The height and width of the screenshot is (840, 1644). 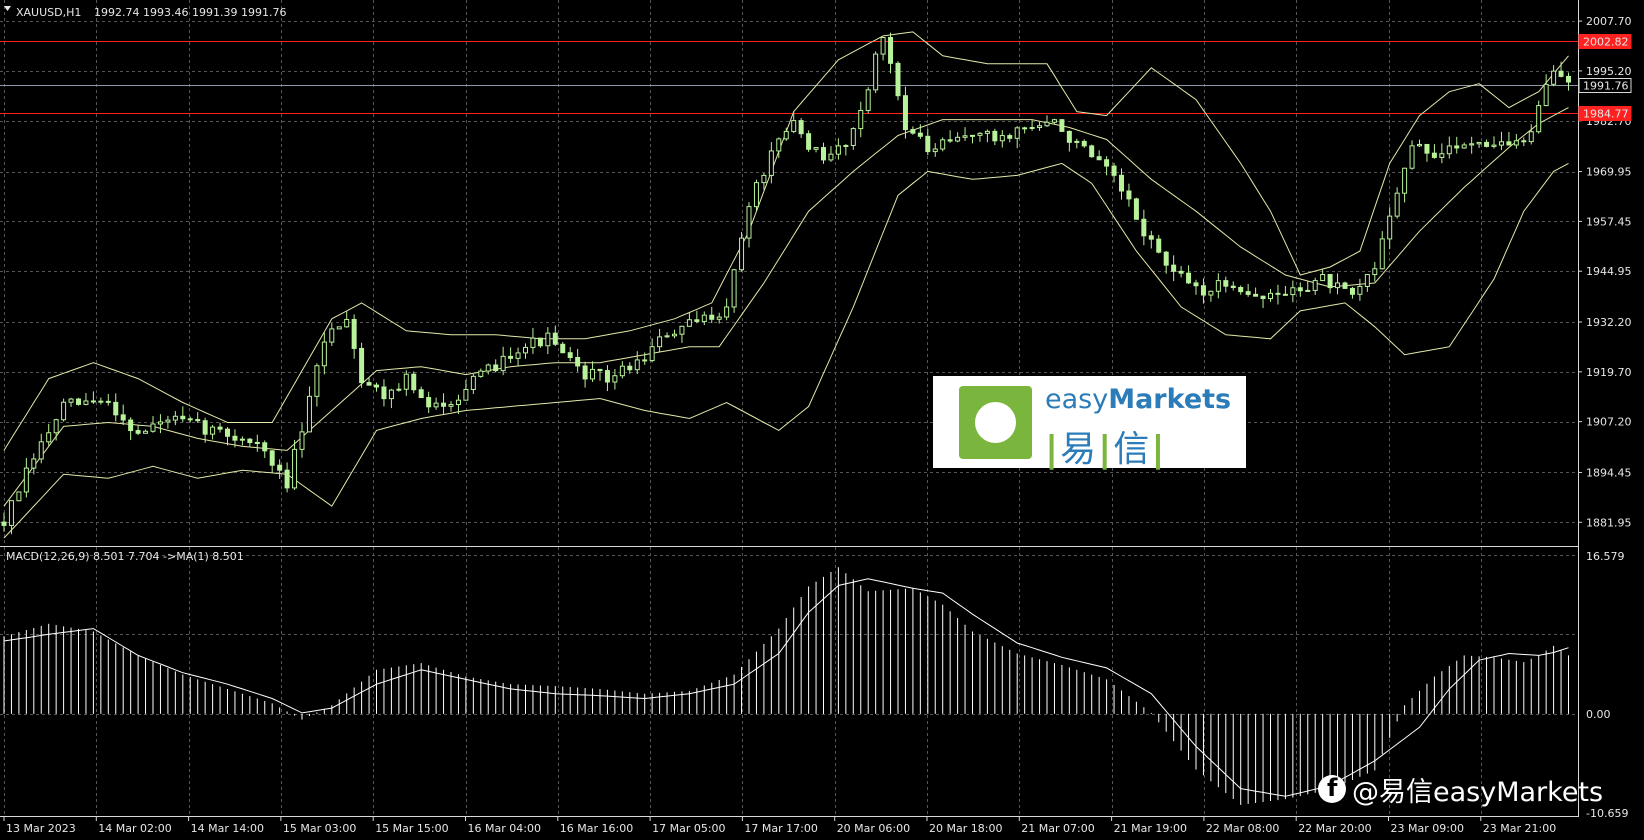 What do you see at coordinates (1334, 828) in the screenshot?
I see `time-tick-label: 22 Mar 20:00` at bounding box center [1334, 828].